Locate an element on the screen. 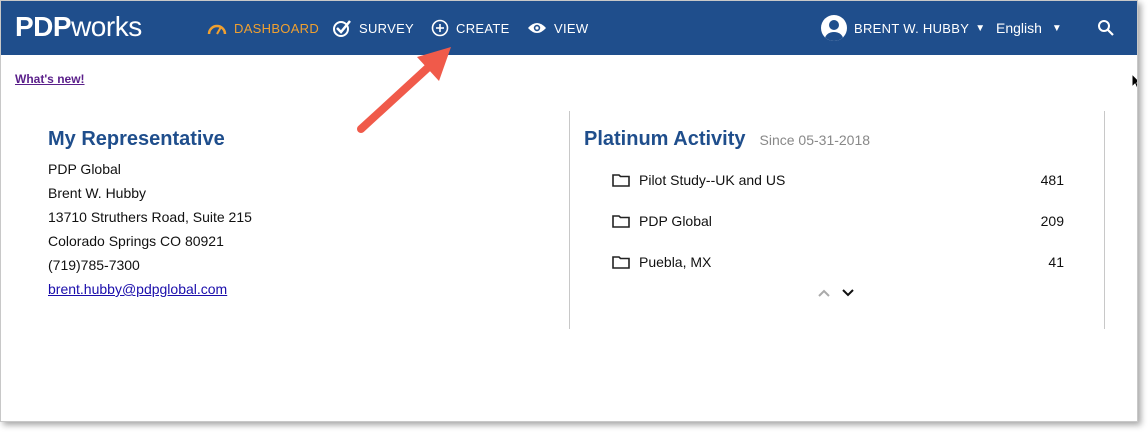 The image size is (1148, 432). chevron-down-icon is located at coordinates (848, 293).